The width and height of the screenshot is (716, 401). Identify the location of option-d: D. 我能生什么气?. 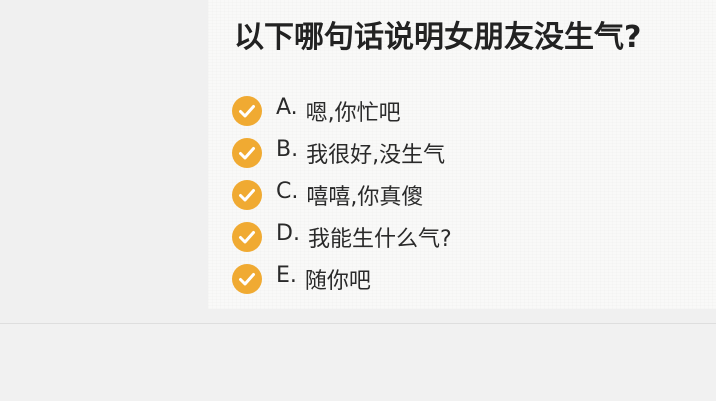
(342, 237).